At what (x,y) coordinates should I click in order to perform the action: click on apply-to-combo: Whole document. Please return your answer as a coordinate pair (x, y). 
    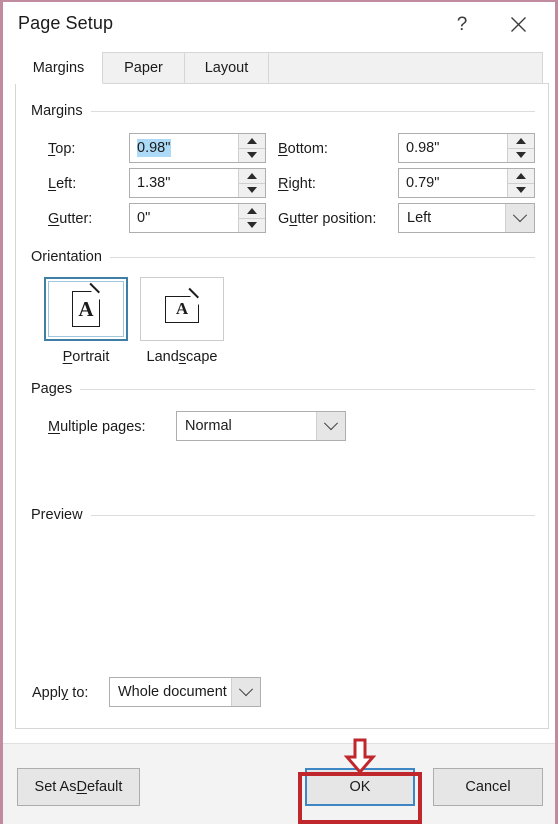
    Looking at the image, I should click on (185, 692).